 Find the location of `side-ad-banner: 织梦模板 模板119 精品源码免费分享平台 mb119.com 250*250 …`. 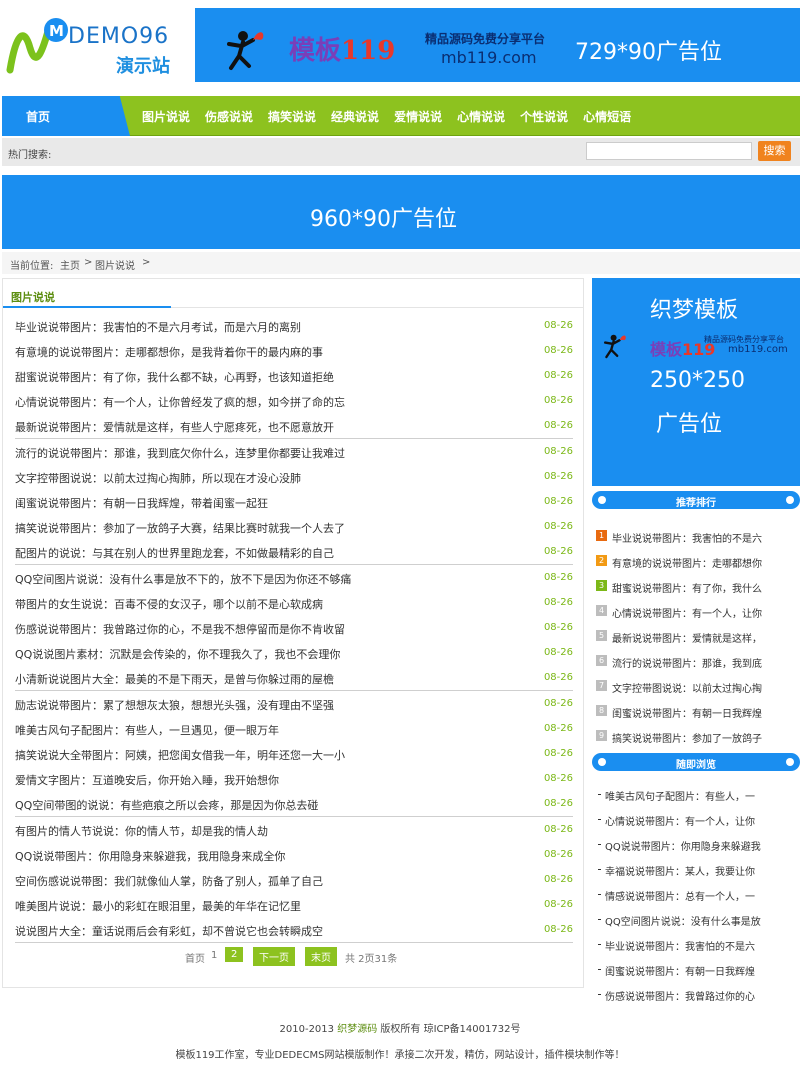

side-ad-banner: 织梦模板 模板119 精品源码免费分享平台 mb119.com 250*250 … is located at coordinates (696, 382).